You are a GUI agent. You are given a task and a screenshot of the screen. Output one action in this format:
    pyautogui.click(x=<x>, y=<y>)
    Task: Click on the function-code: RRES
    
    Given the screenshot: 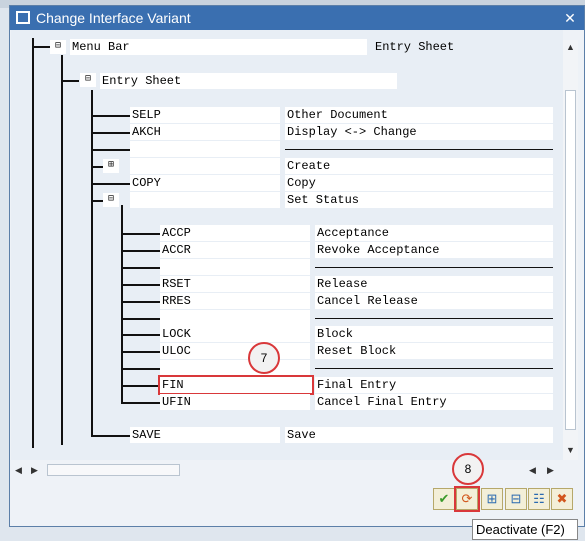 What is the action you would take?
    pyautogui.click(x=235, y=300)
    